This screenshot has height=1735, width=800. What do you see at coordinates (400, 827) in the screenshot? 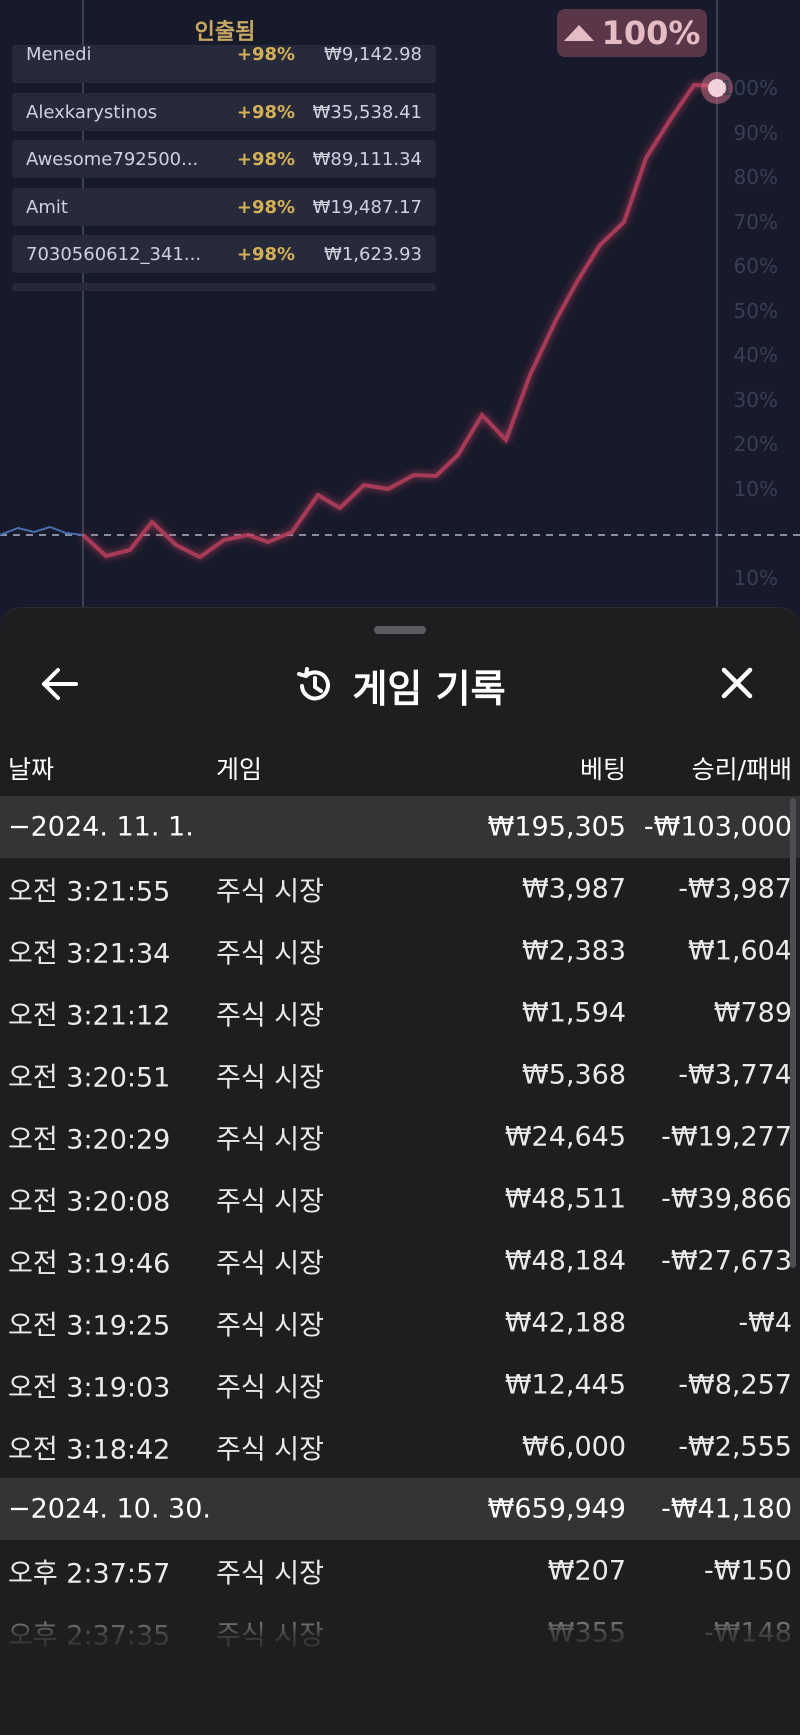
I see `date-group-header: −2024. 11. 1. ₩195,305 -₩103,000` at bounding box center [400, 827].